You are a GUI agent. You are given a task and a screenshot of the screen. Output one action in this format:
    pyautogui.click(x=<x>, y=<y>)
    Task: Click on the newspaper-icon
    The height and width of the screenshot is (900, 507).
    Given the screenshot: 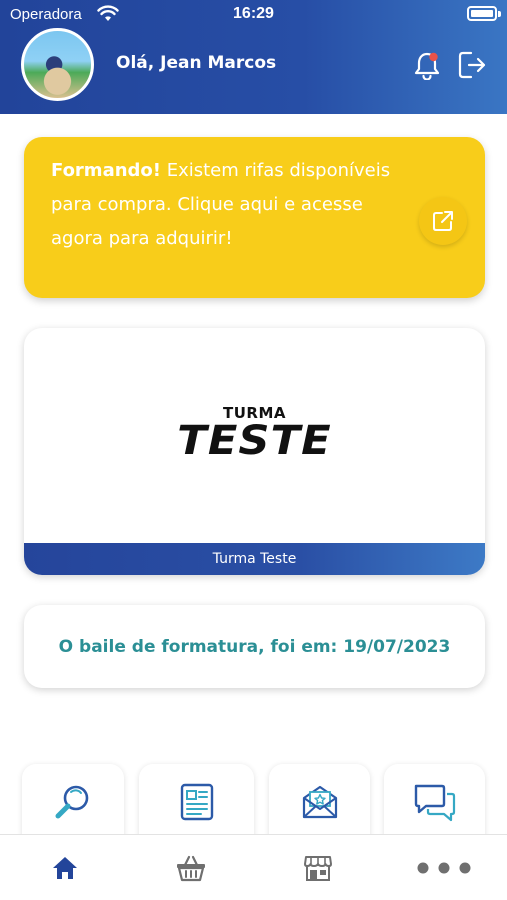 What is the action you would take?
    pyautogui.click(x=196, y=802)
    